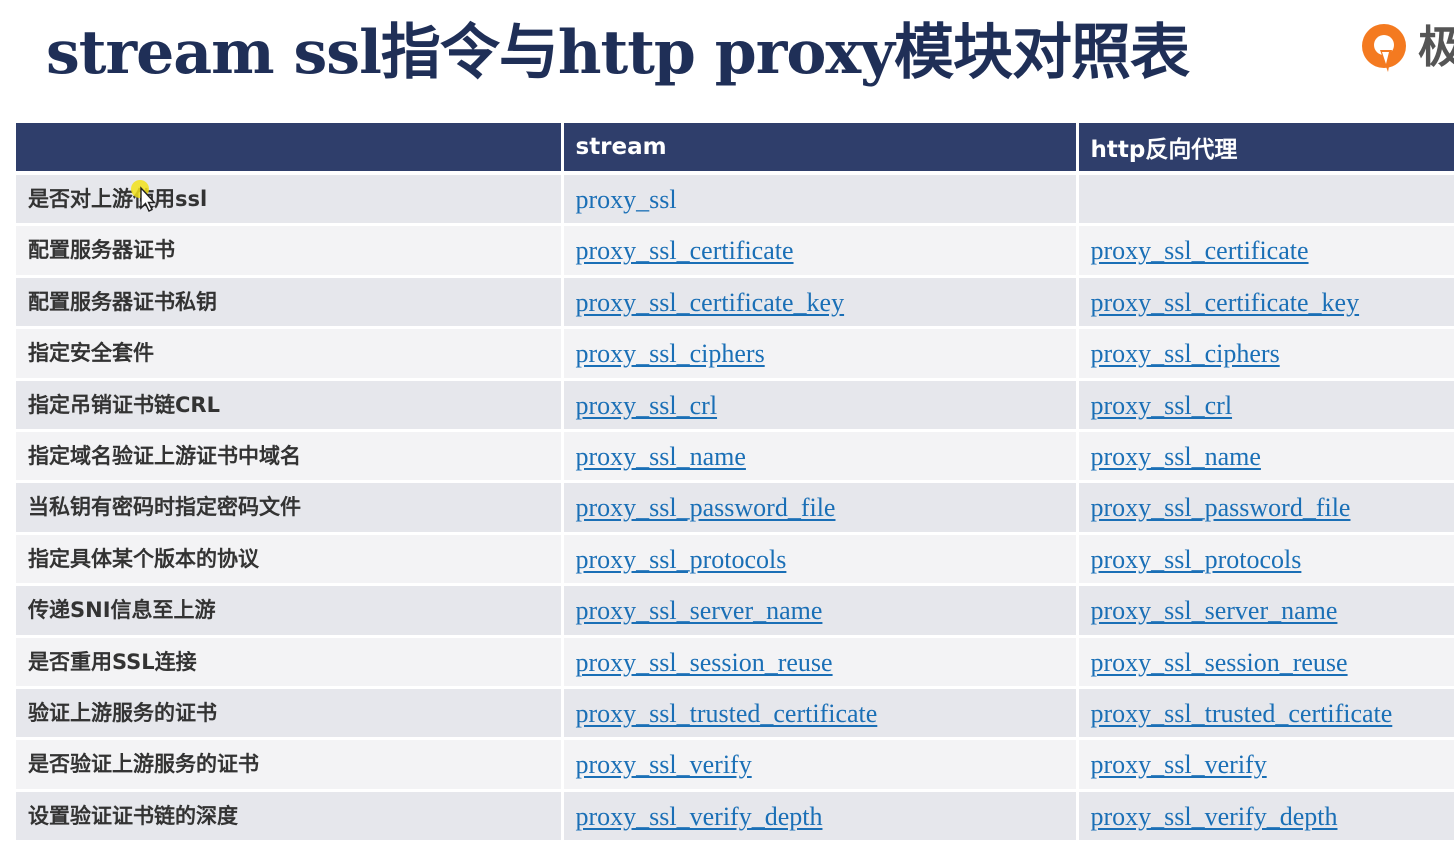 Image resolution: width=1454 pixels, height=850 pixels. I want to click on page-title: stream ssl指令与http proxy模块对照表, so click(618, 53).